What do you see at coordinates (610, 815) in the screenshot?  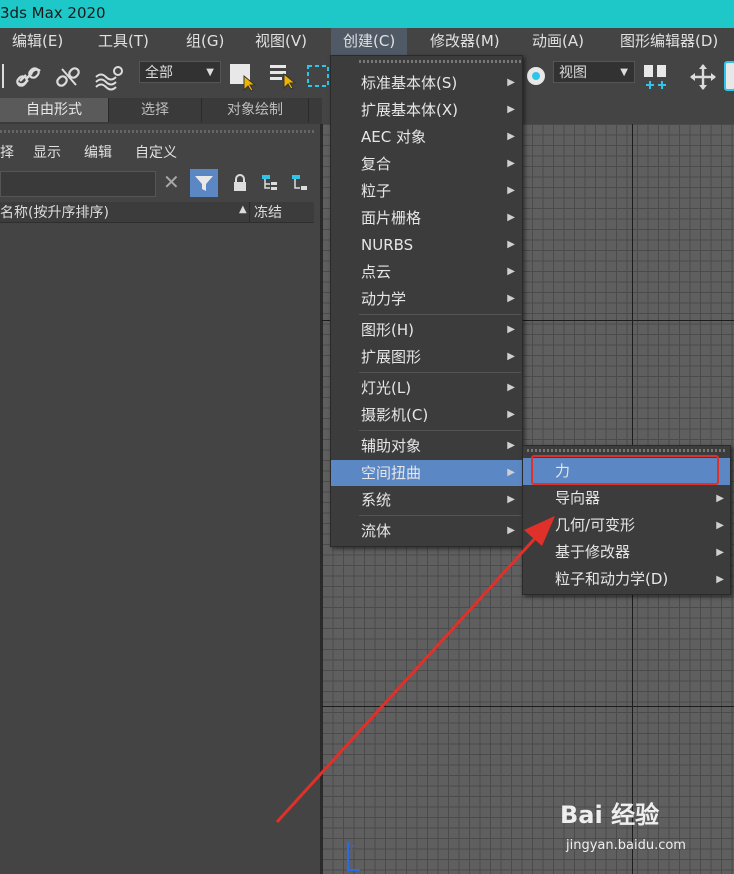 I see `baidu-watermark-logo: Bai 经验` at bounding box center [610, 815].